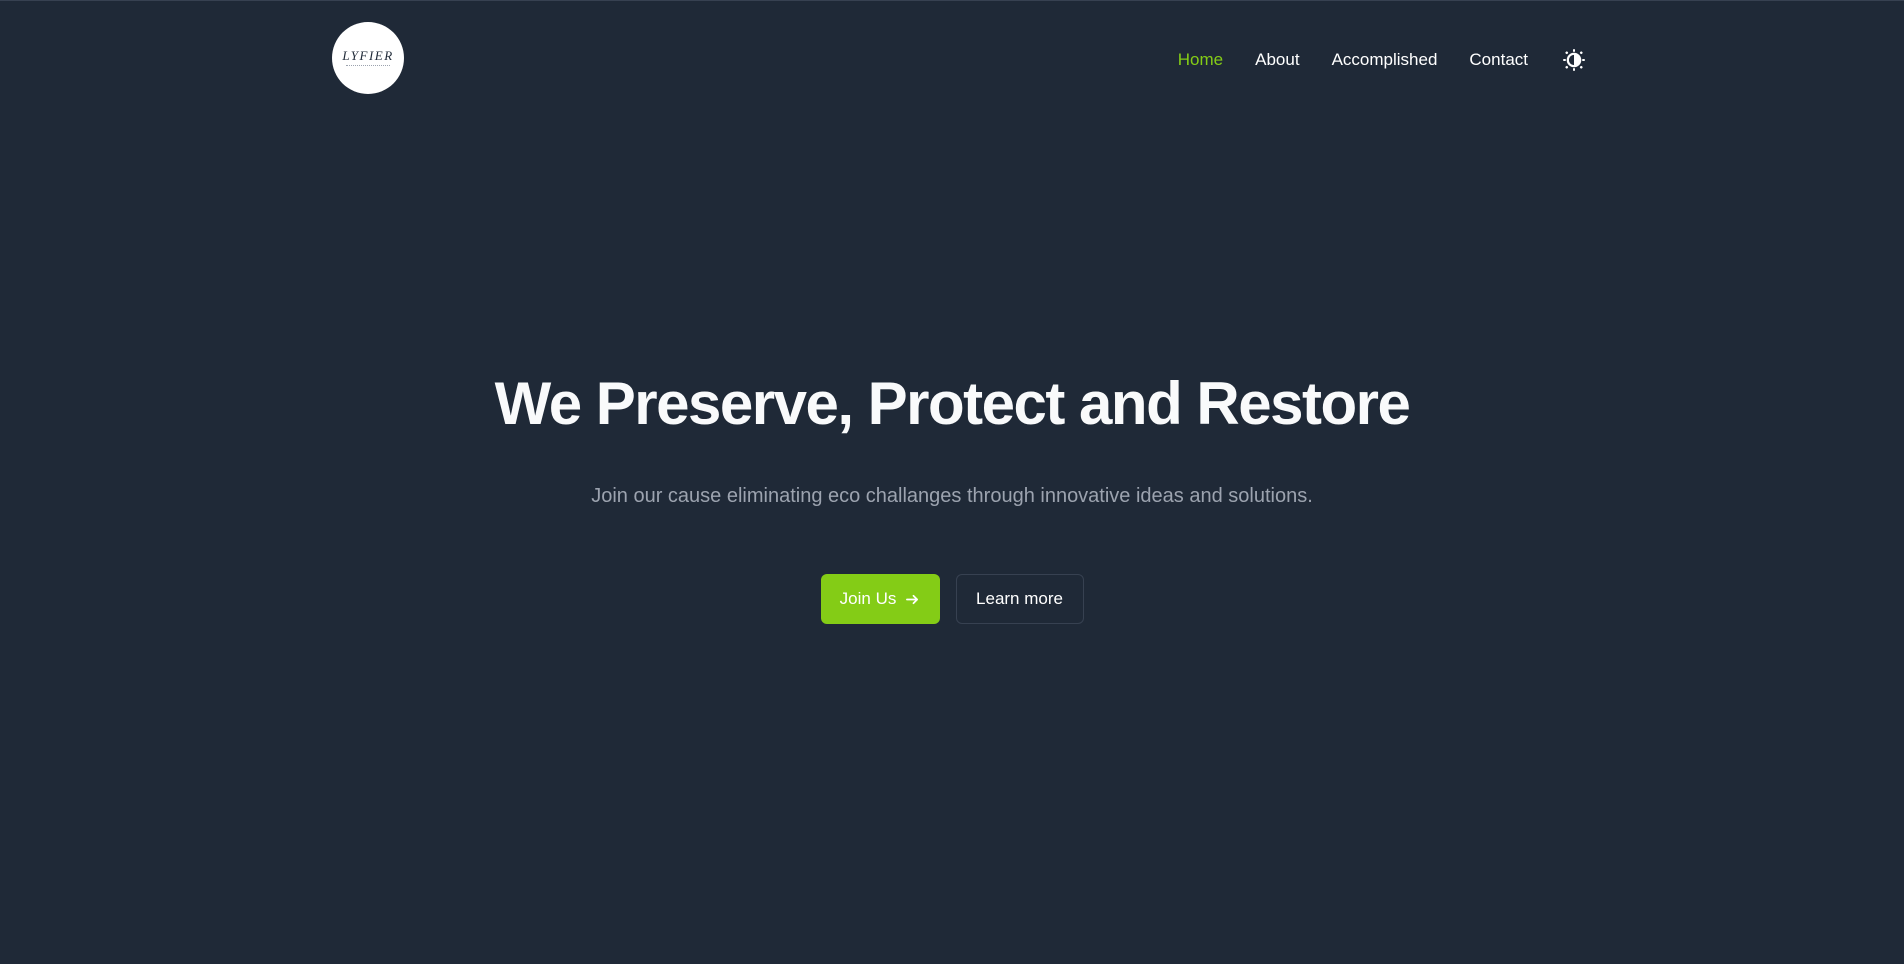 The width and height of the screenshot is (1904, 964). Describe the element at coordinates (959, 60) in the screenshot. I see `navbar: LYFIER Home About Accomplished Contact` at that location.